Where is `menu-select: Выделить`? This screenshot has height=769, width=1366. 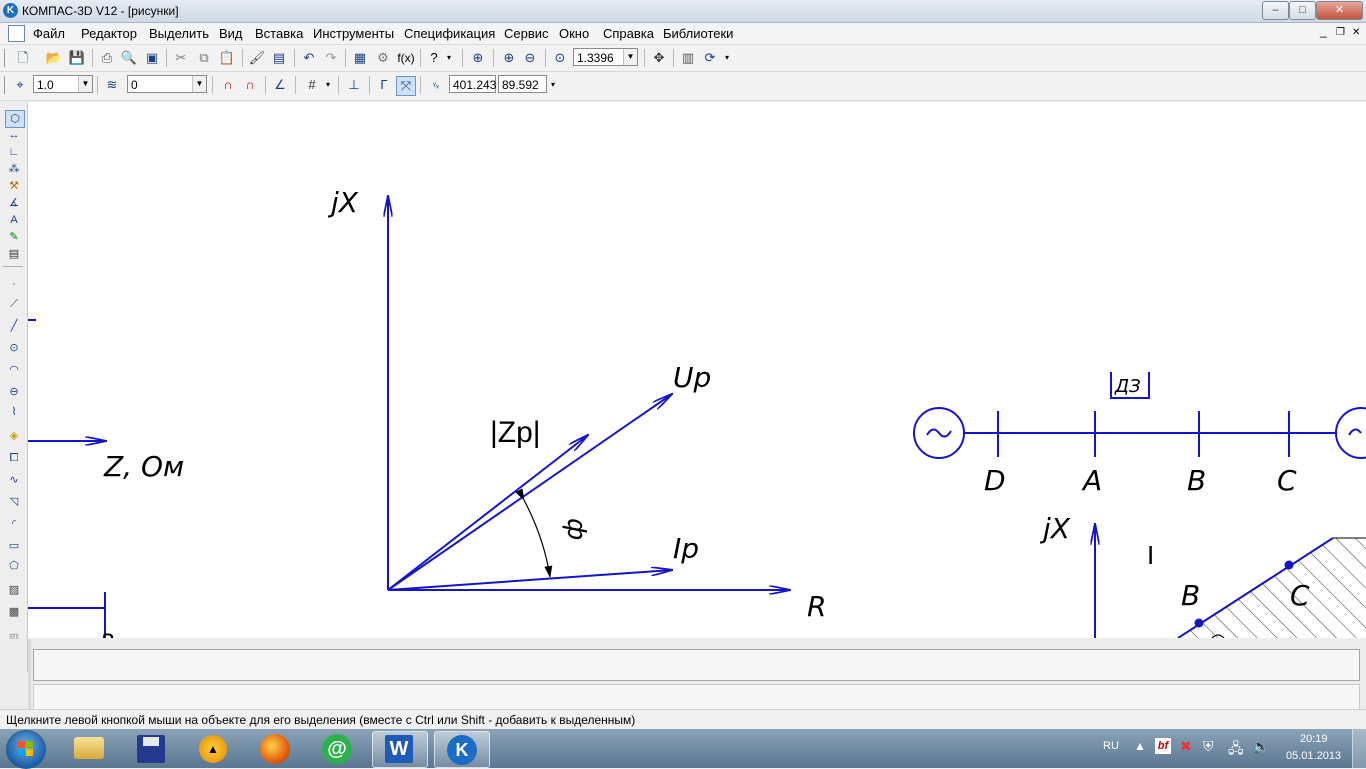 menu-select: Выделить is located at coordinates (179, 33).